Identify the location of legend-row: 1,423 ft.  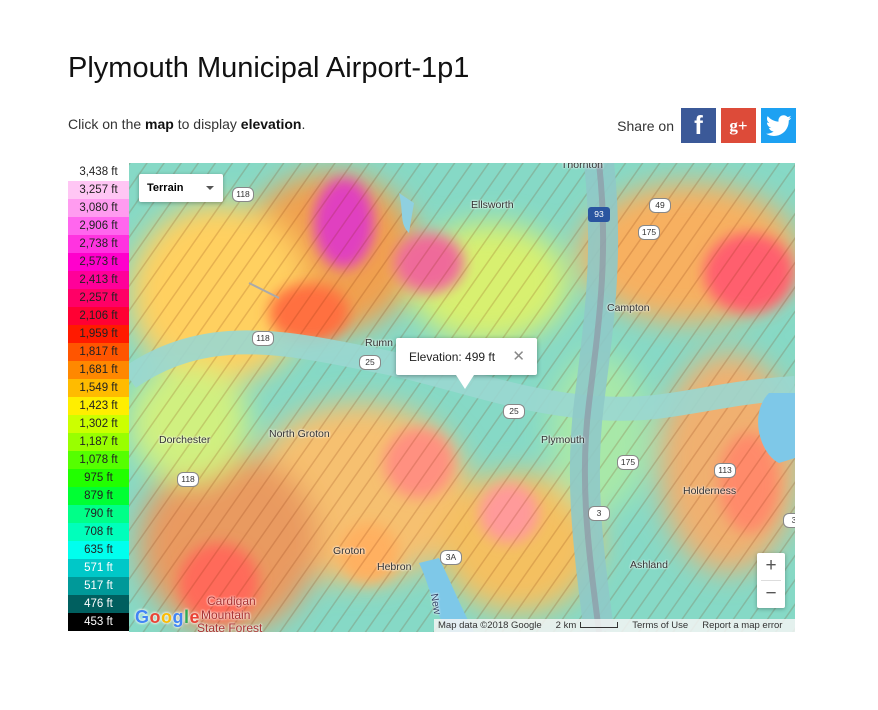
(98, 406).